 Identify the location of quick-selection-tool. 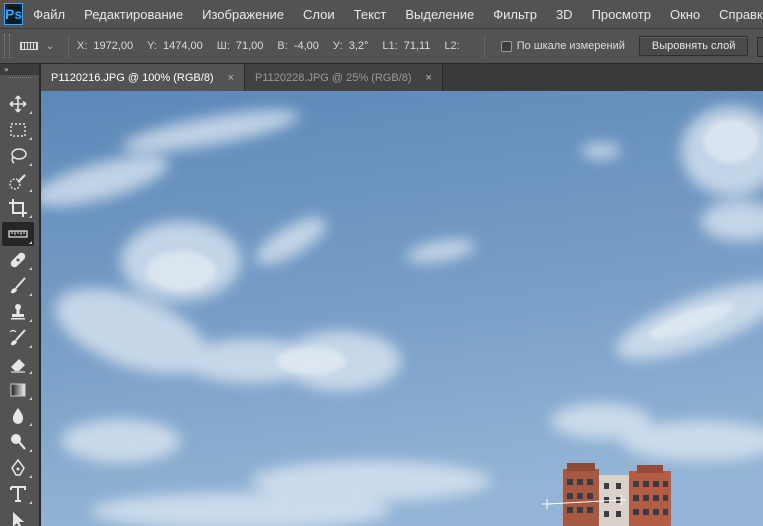
(18, 182).